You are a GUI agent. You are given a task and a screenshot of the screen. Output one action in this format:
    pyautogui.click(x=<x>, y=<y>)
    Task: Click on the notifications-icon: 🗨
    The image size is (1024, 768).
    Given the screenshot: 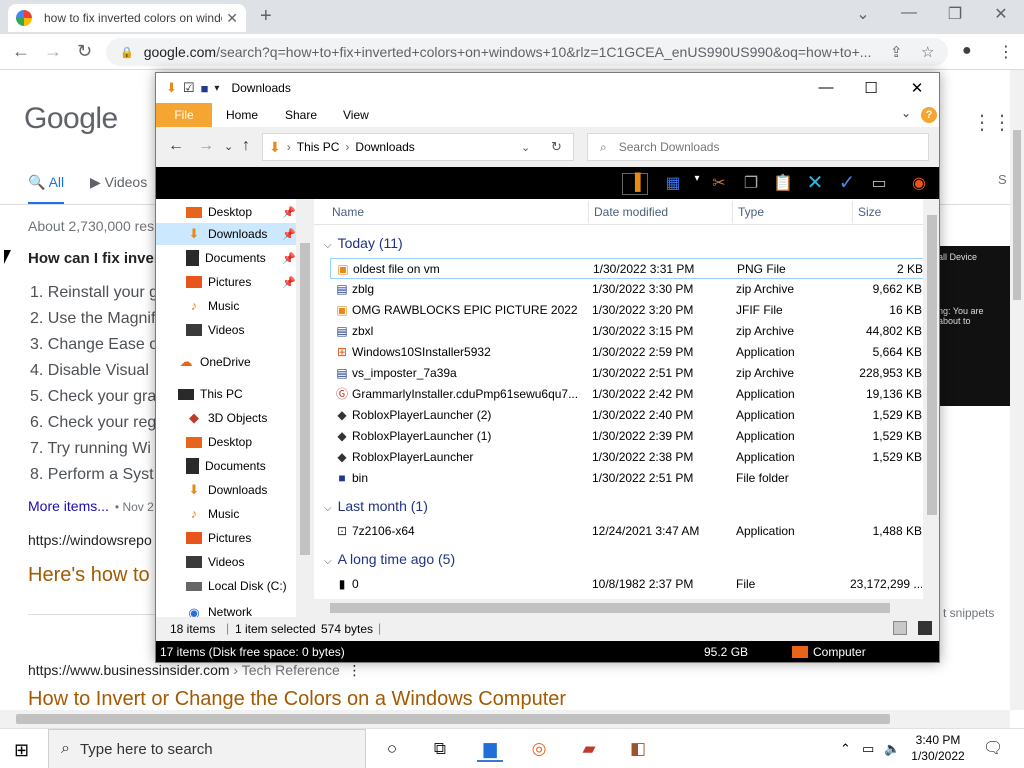 What is the action you would take?
    pyautogui.click(x=993, y=748)
    